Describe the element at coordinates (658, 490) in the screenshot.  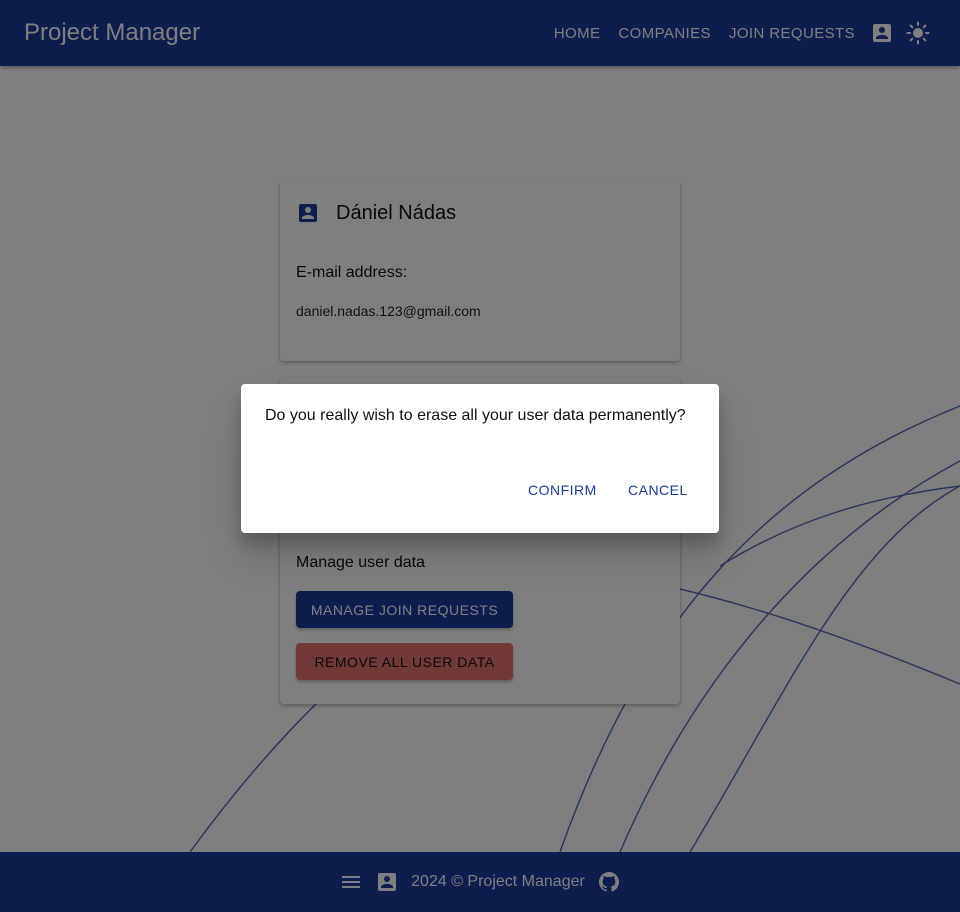
I see `cancel-button: CANCEL` at that location.